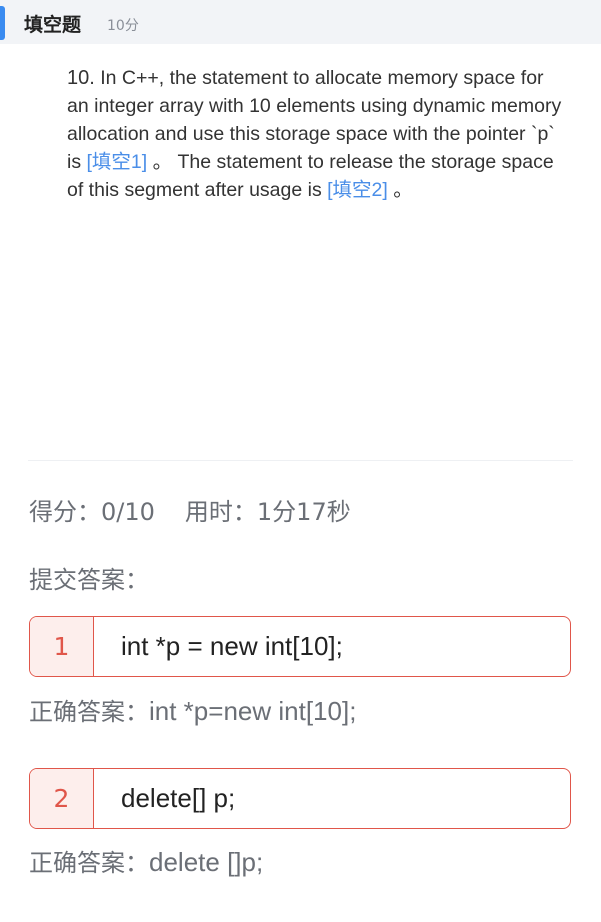 This screenshot has width=601, height=922. Describe the element at coordinates (357, 190) in the screenshot. I see `blank-2-marker: [填空2]` at that location.